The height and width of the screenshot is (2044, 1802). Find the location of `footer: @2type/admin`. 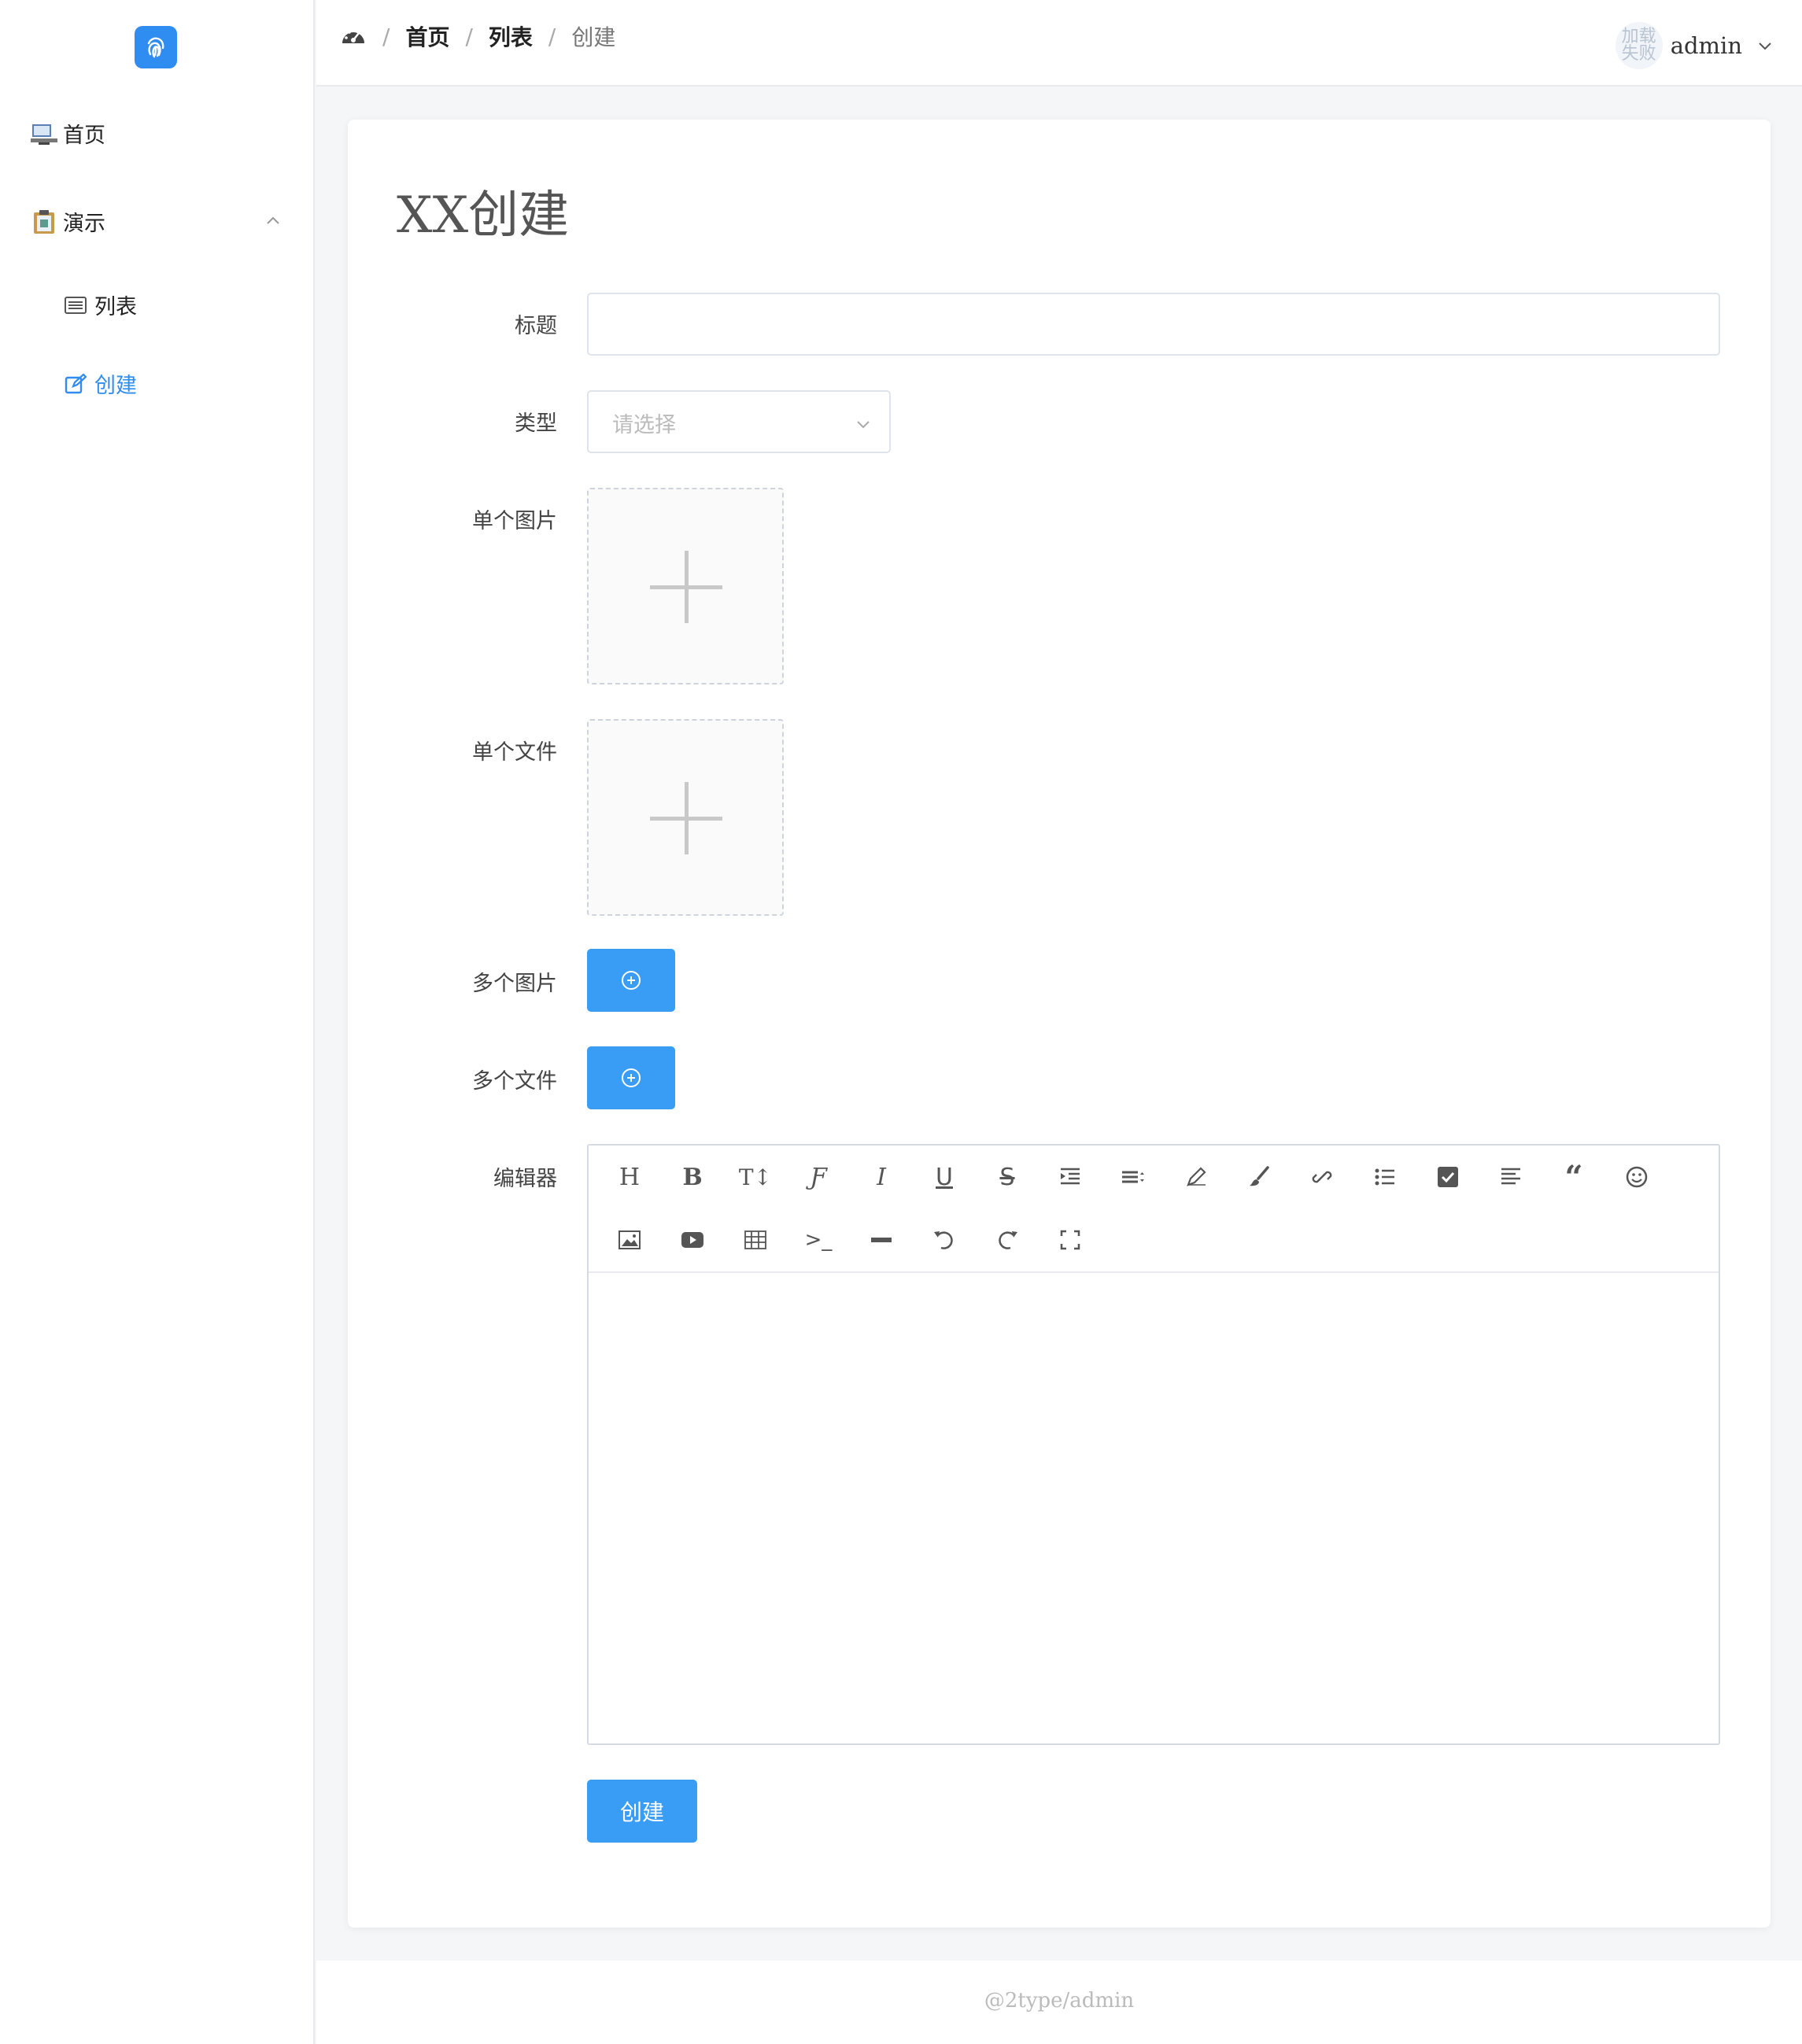

footer: @2type/admin is located at coordinates (1059, 2002).